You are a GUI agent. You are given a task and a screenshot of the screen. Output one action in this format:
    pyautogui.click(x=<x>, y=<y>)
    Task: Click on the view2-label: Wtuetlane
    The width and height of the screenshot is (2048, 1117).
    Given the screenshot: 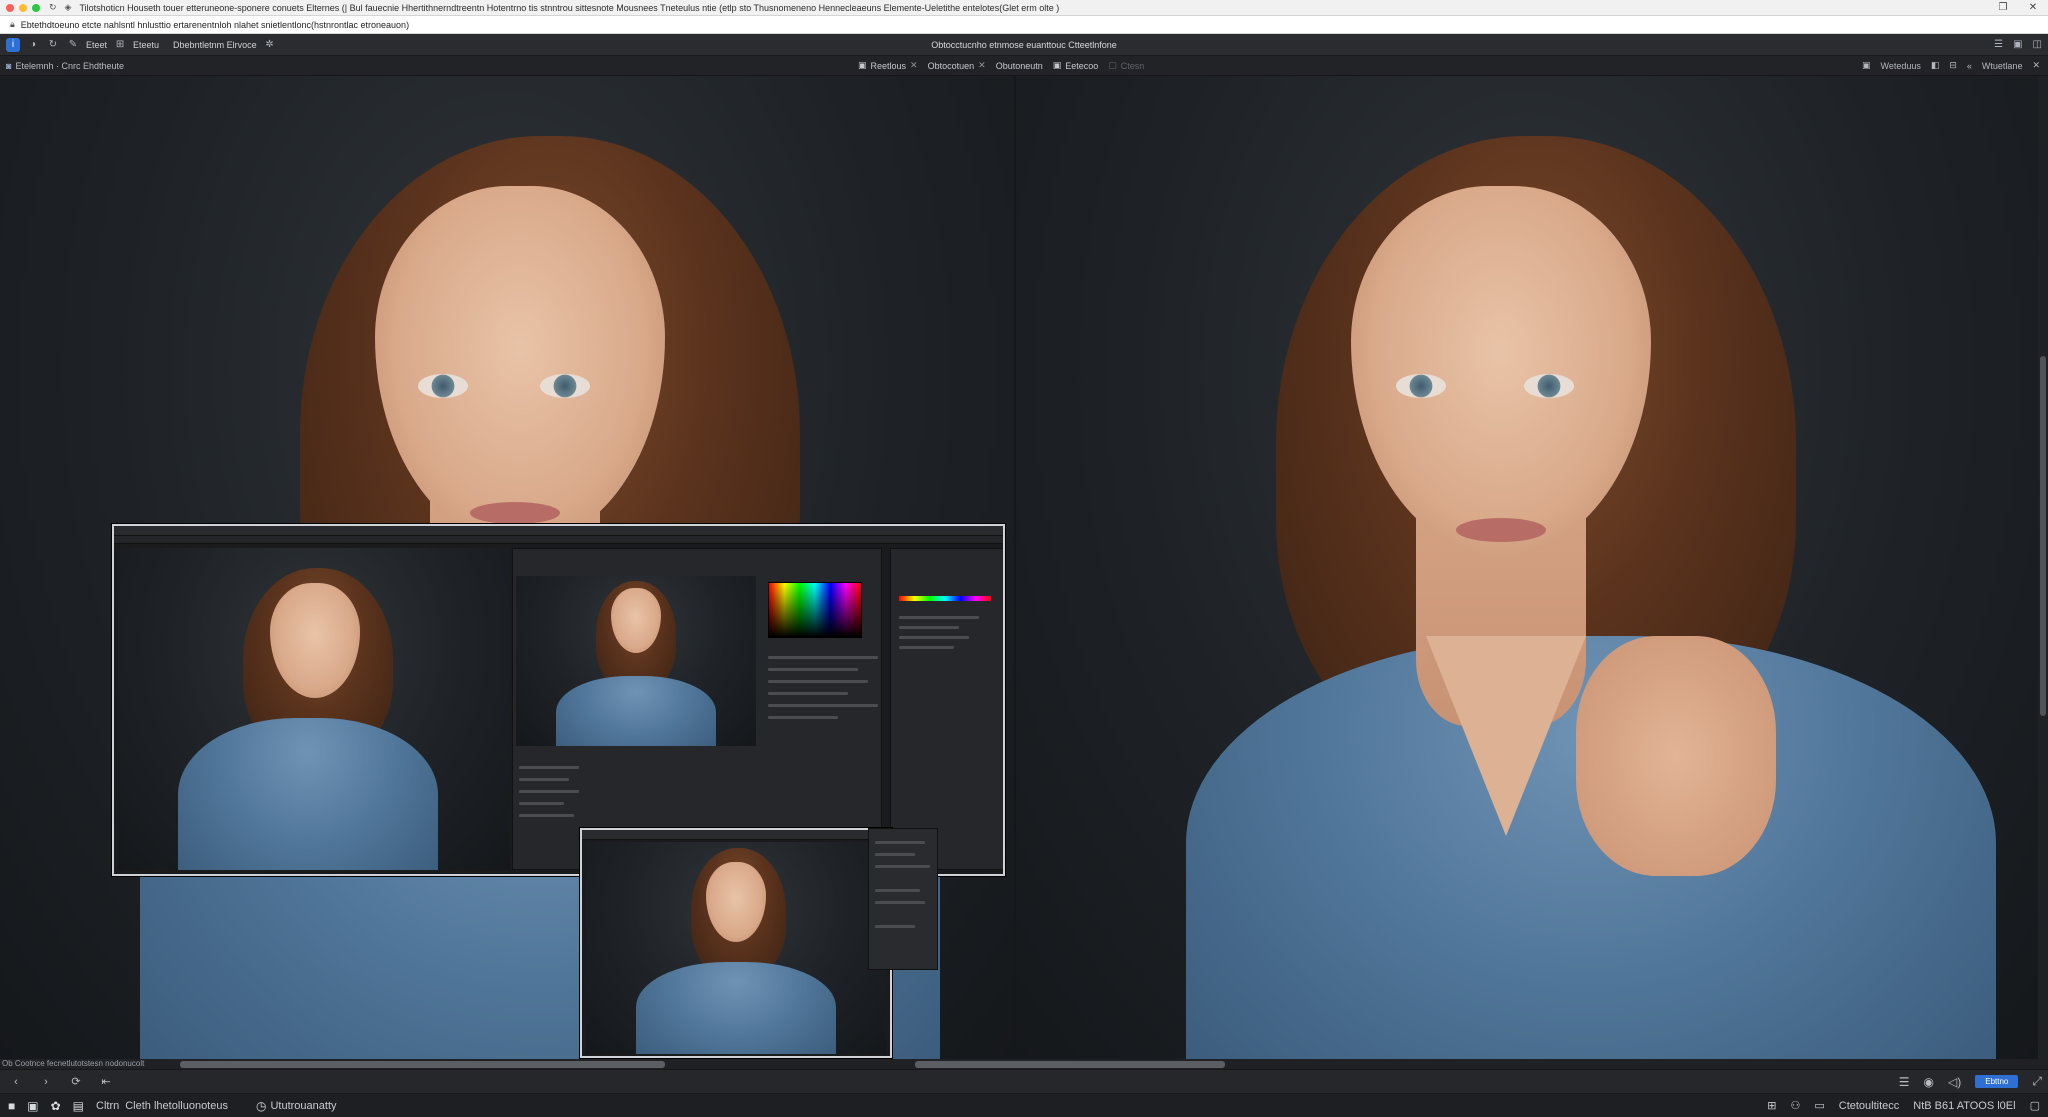 What is the action you would take?
    pyautogui.click(x=2002, y=66)
    